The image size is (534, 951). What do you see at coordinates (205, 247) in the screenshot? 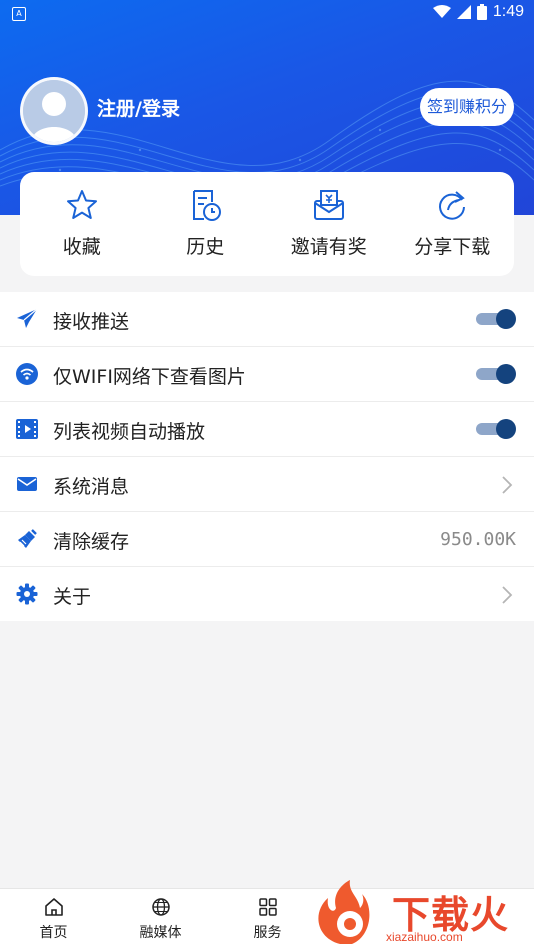
I see `history-label: 历史` at bounding box center [205, 247].